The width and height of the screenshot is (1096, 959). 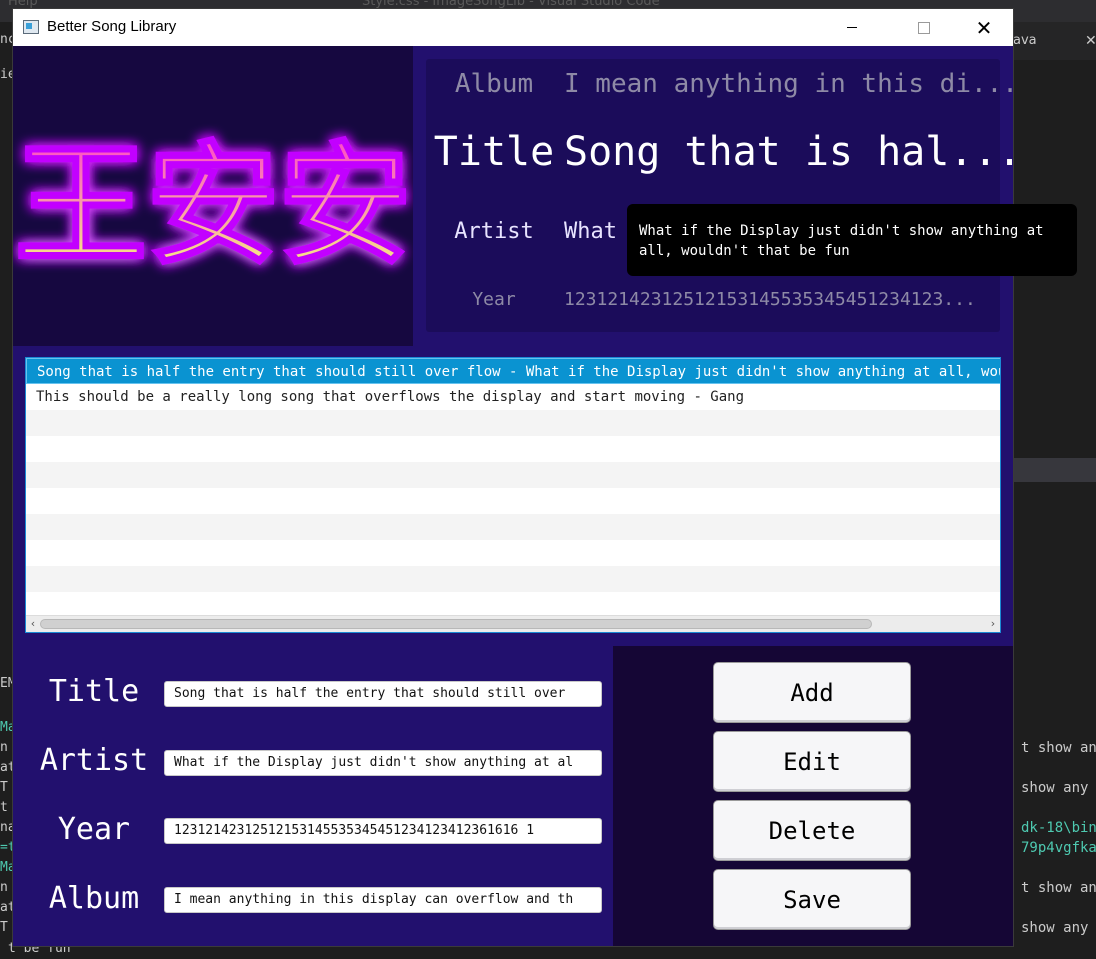 I want to click on form-title-label: Title, so click(x=94, y=691).